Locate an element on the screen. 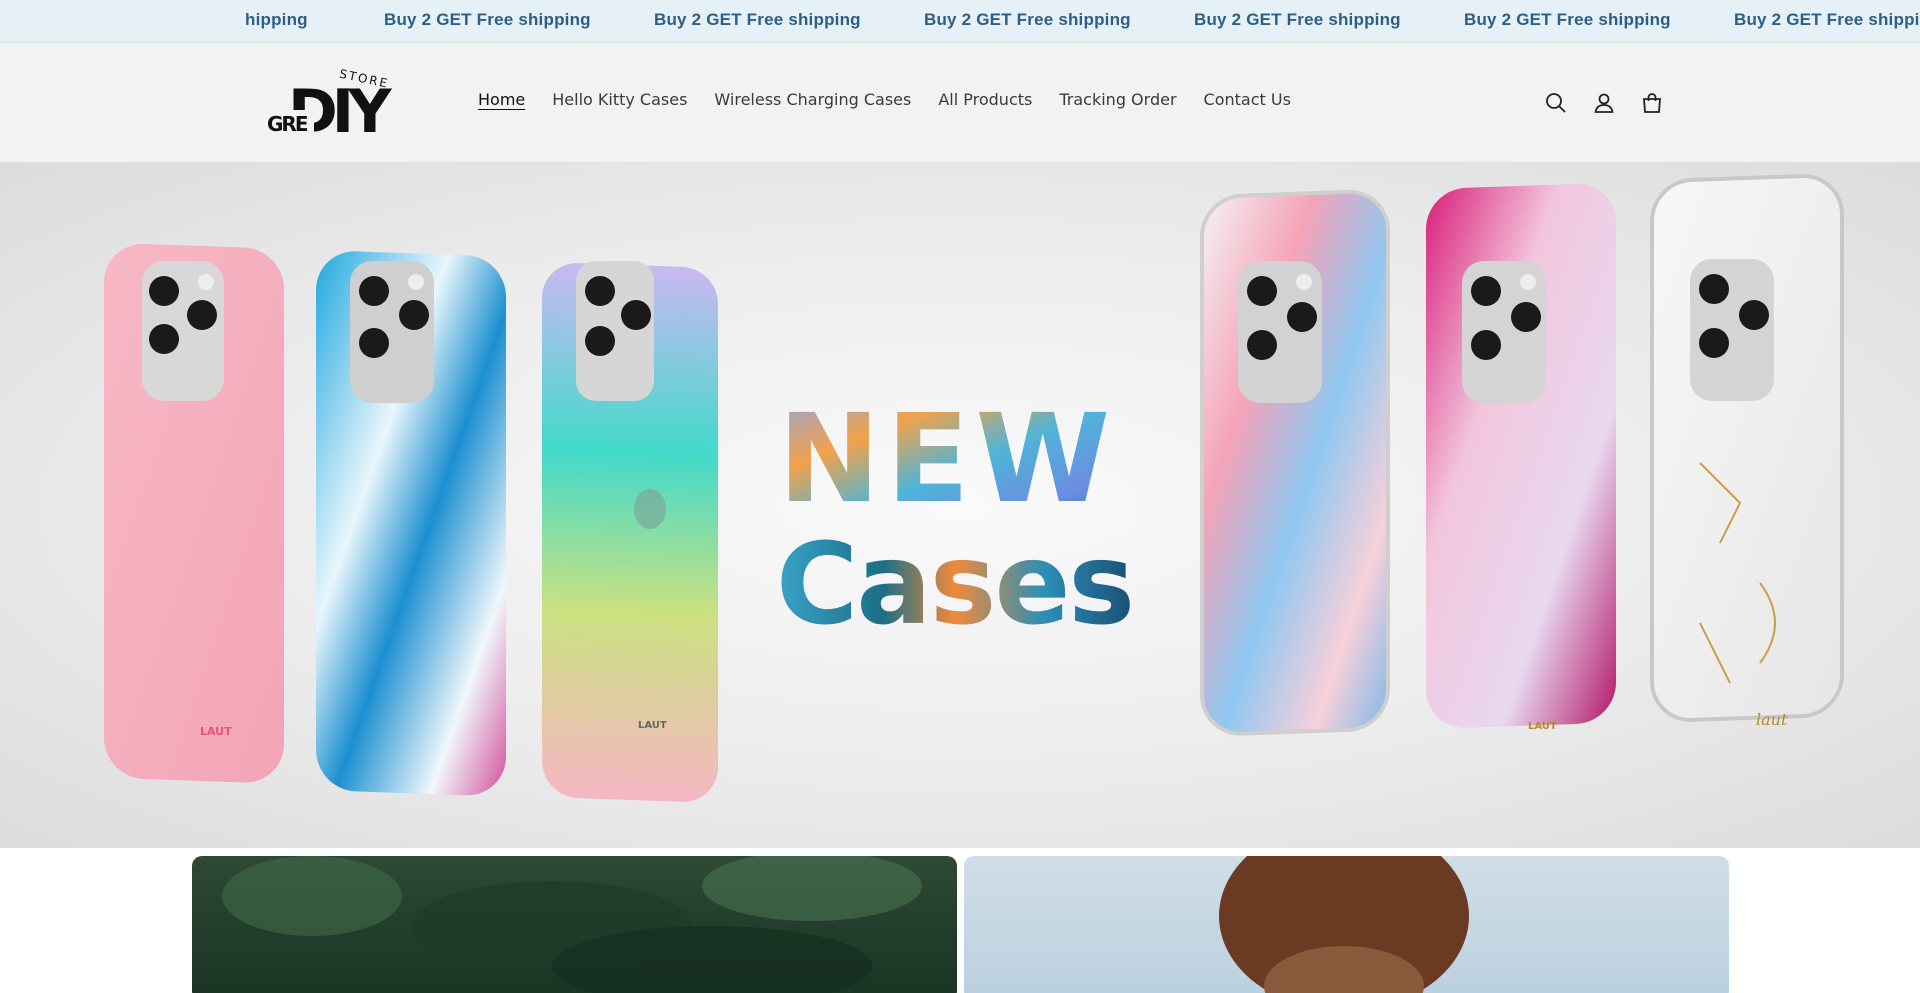 The width and height of the screenshot is (1920, 993). nav-hello-kitty-cases: Hello Kitty Cases is located at coordinates (619, 99).